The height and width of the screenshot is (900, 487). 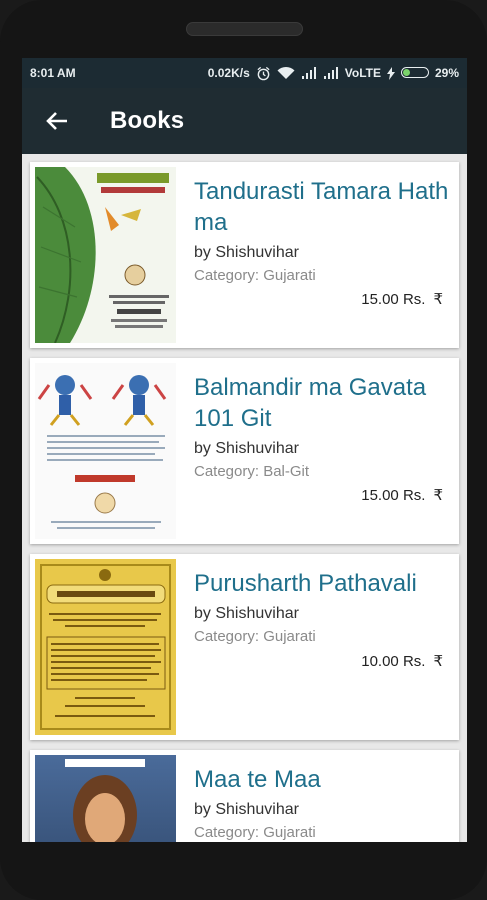 What do you see at coordinates (309, 73) in the screenshot?
I see `signal-icon` at bounding box center [309, 73].